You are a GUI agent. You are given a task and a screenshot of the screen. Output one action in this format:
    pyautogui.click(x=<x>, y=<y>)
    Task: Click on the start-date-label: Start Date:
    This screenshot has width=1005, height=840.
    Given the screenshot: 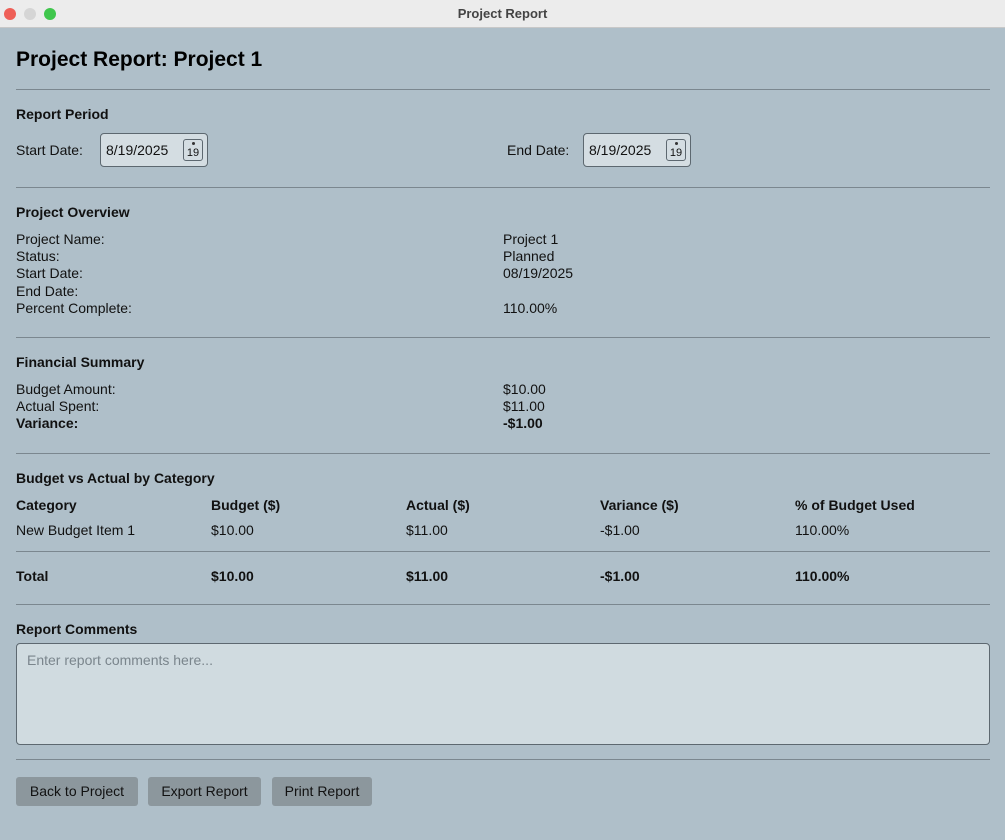 What is the action you would take?
    pyautogui.click(x=49, y=150)
    